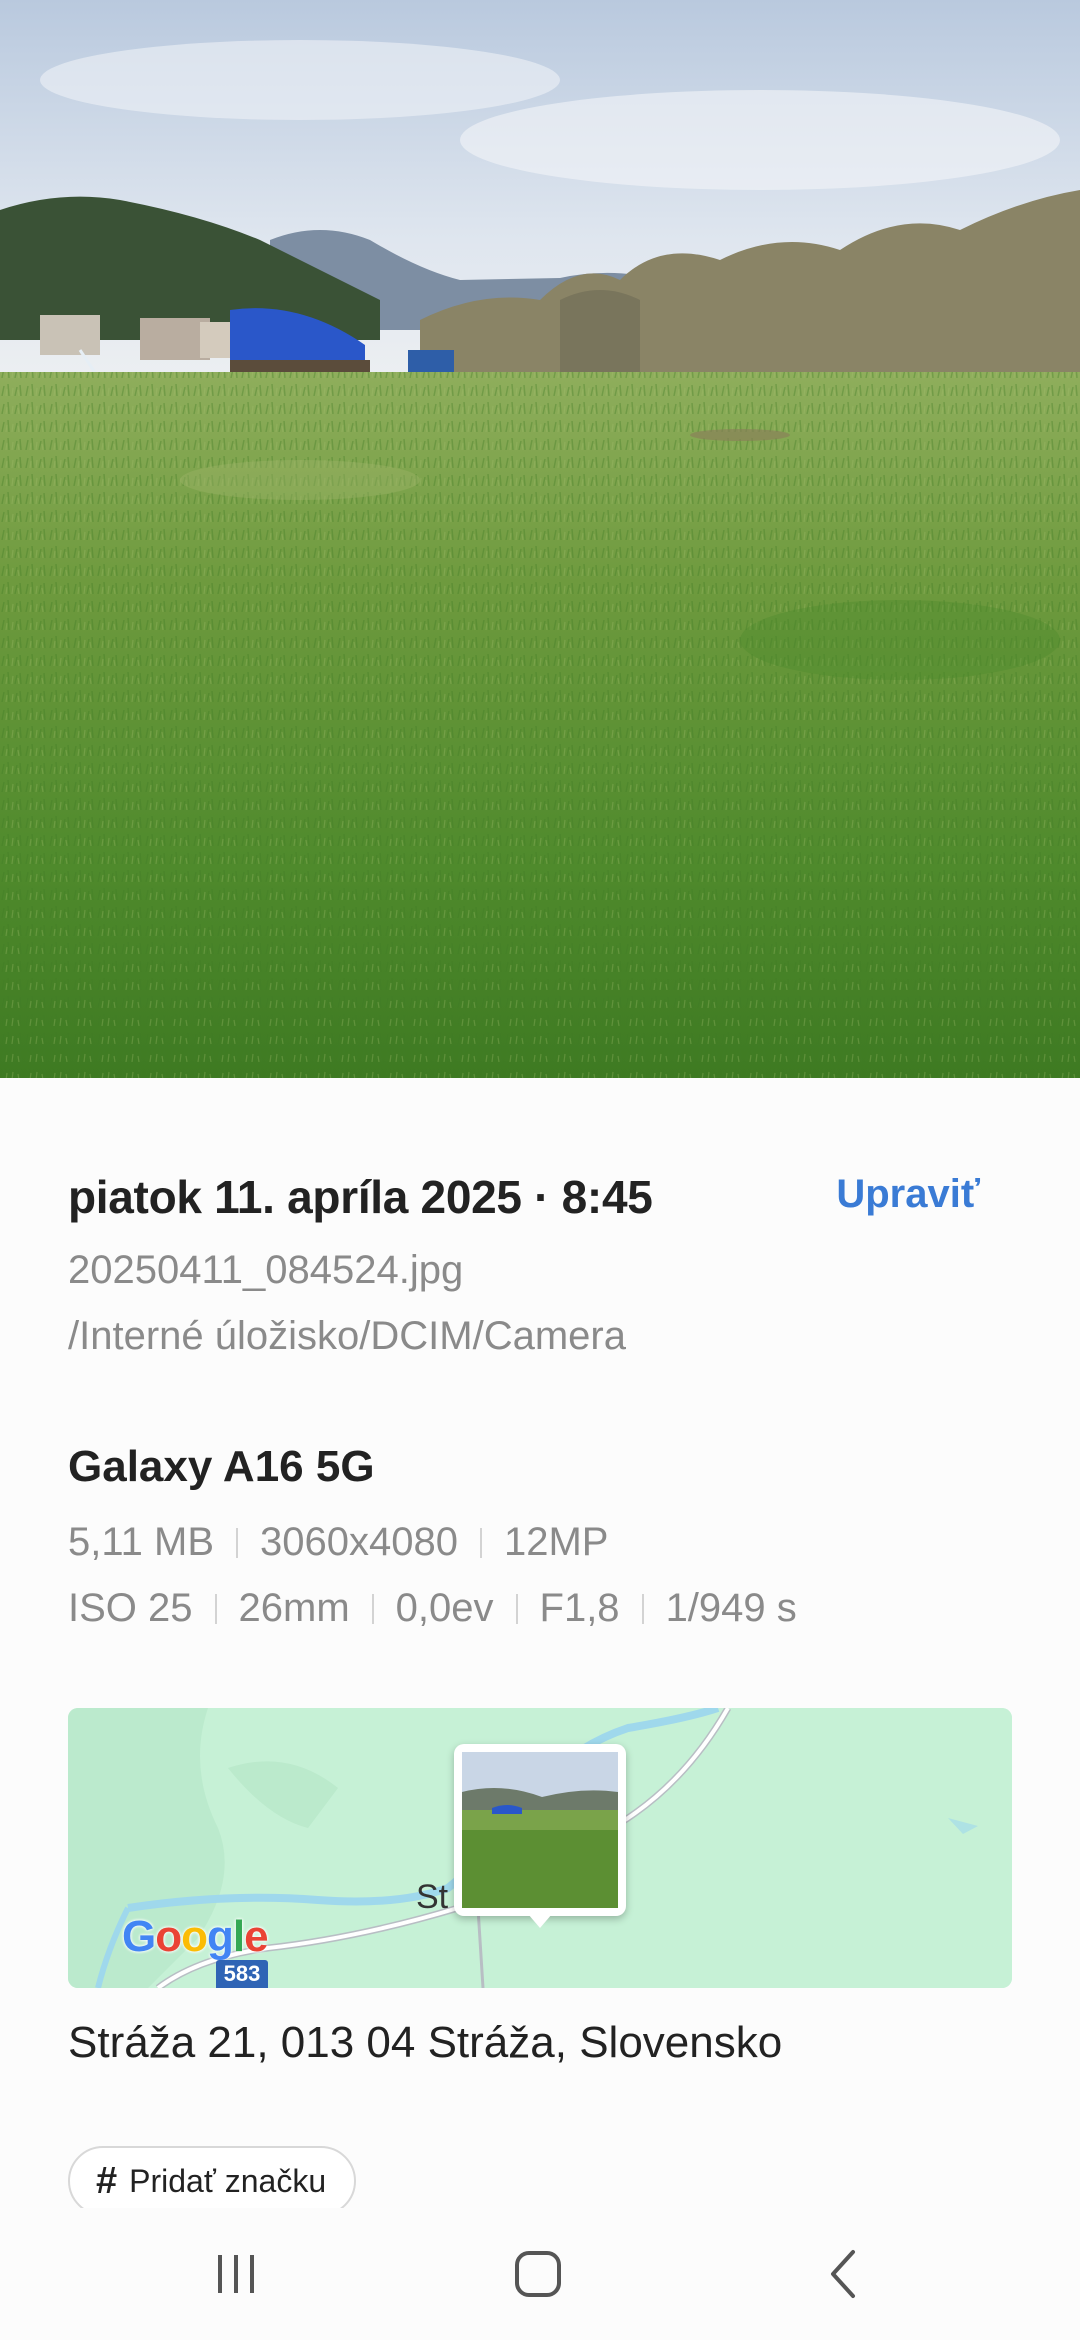 The width and height of the screenshot is (1080, 2340). I want to click on location-address: Stráža 21, 013 04 Stráža, Slovensko, so click(425, 2042).